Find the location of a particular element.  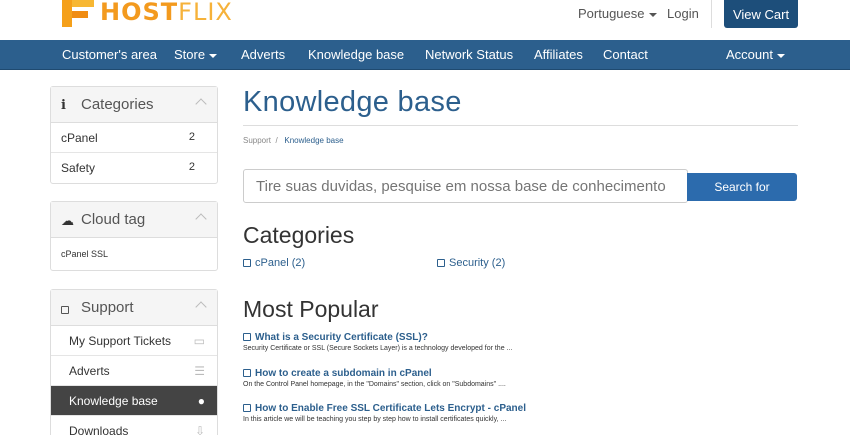

language-label: Portuguese is located at coordinates (611, 13).